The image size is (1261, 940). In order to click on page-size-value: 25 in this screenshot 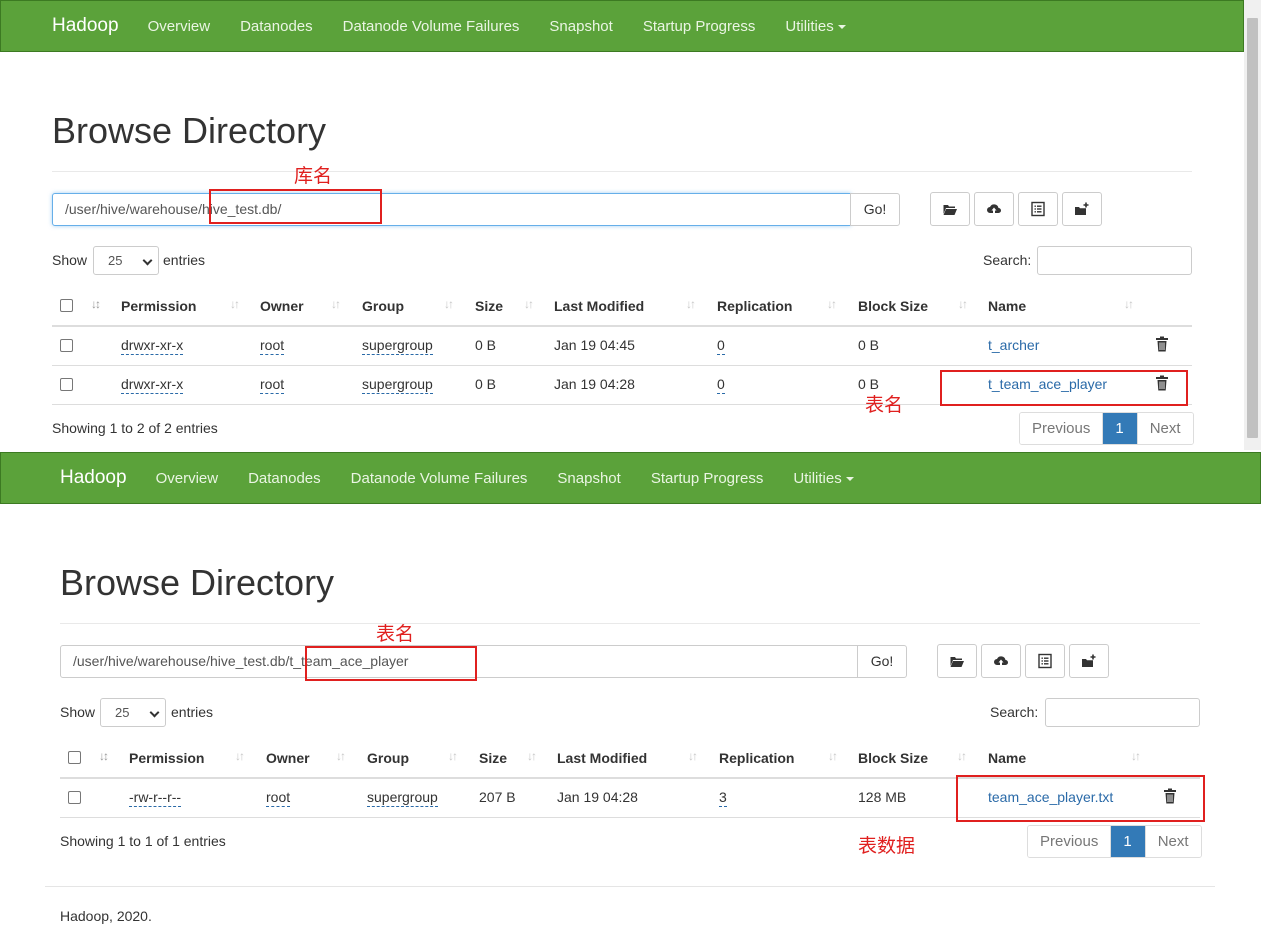, I will do `click(115, 260)`.